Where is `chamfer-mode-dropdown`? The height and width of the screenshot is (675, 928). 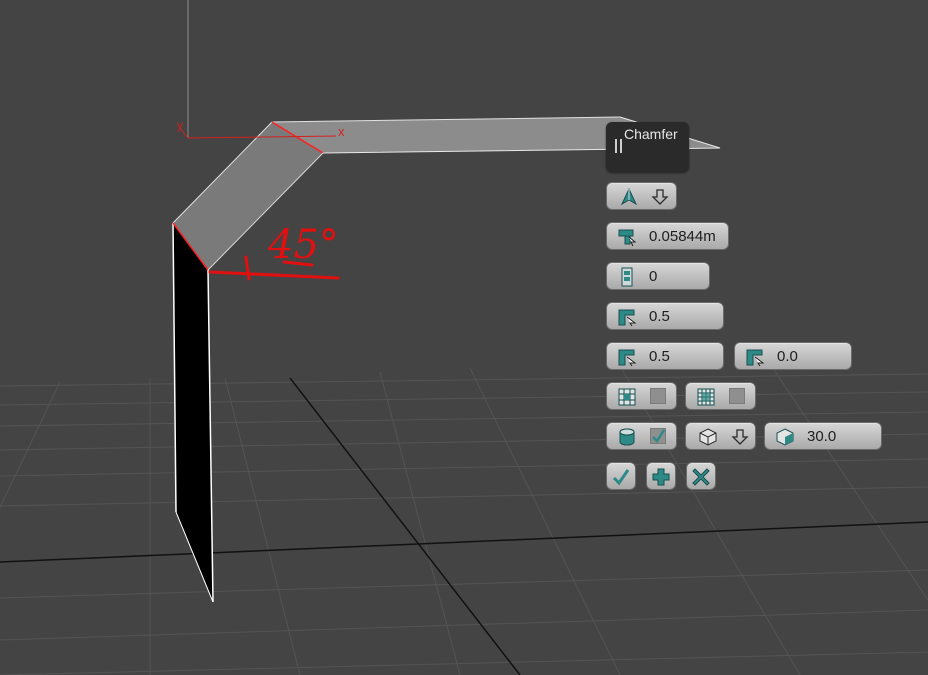 chamfer-mode-dropdown is located at coordinates (641, 196).